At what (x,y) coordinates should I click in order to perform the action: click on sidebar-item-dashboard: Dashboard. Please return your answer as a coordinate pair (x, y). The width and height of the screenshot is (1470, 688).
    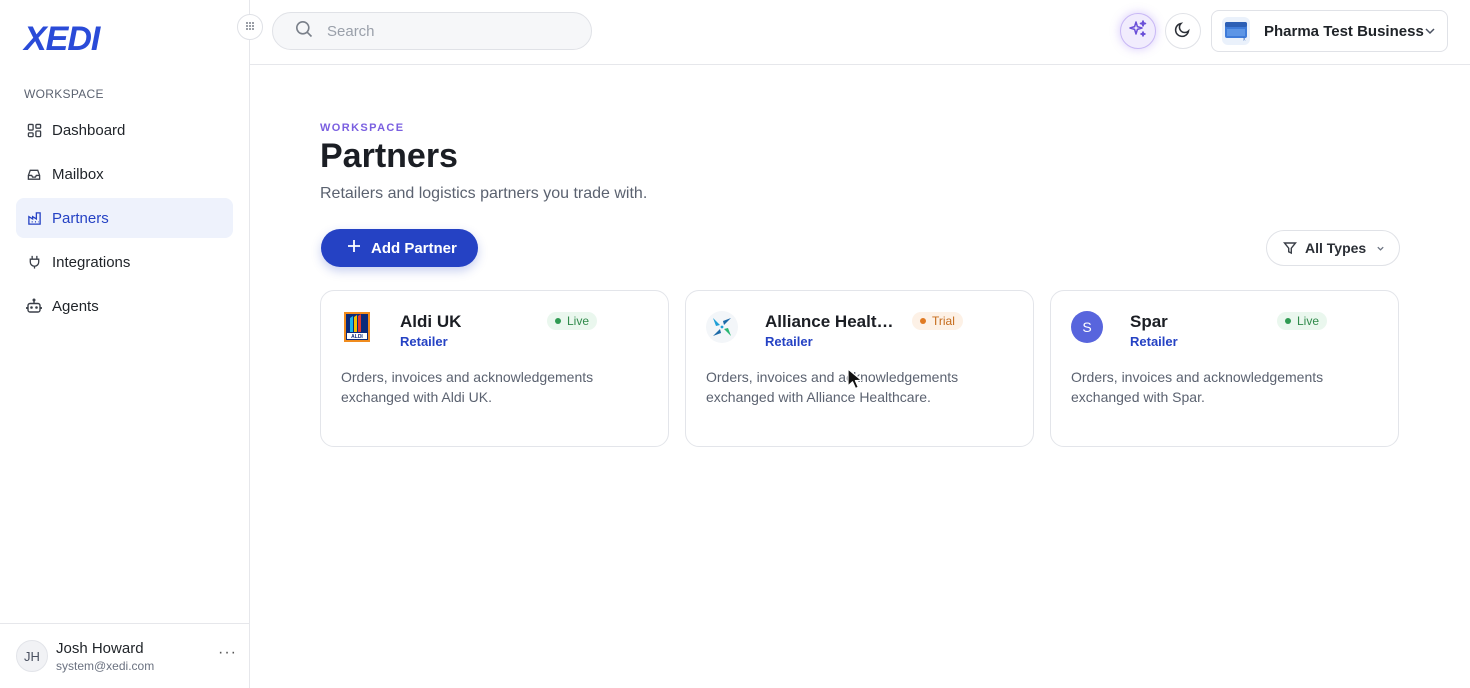
    Looking at the image, I should click on (124, 130).